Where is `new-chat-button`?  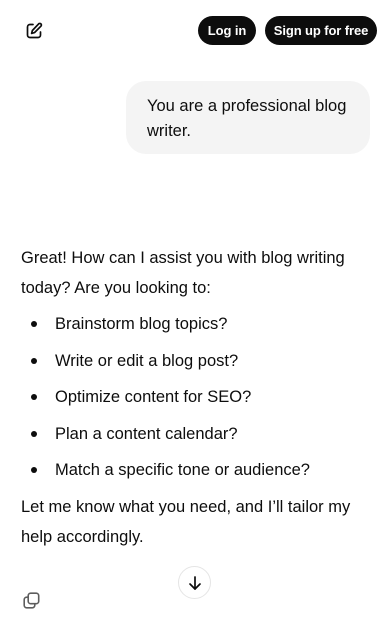
new-chat-button is located at coordinates (34, 31).